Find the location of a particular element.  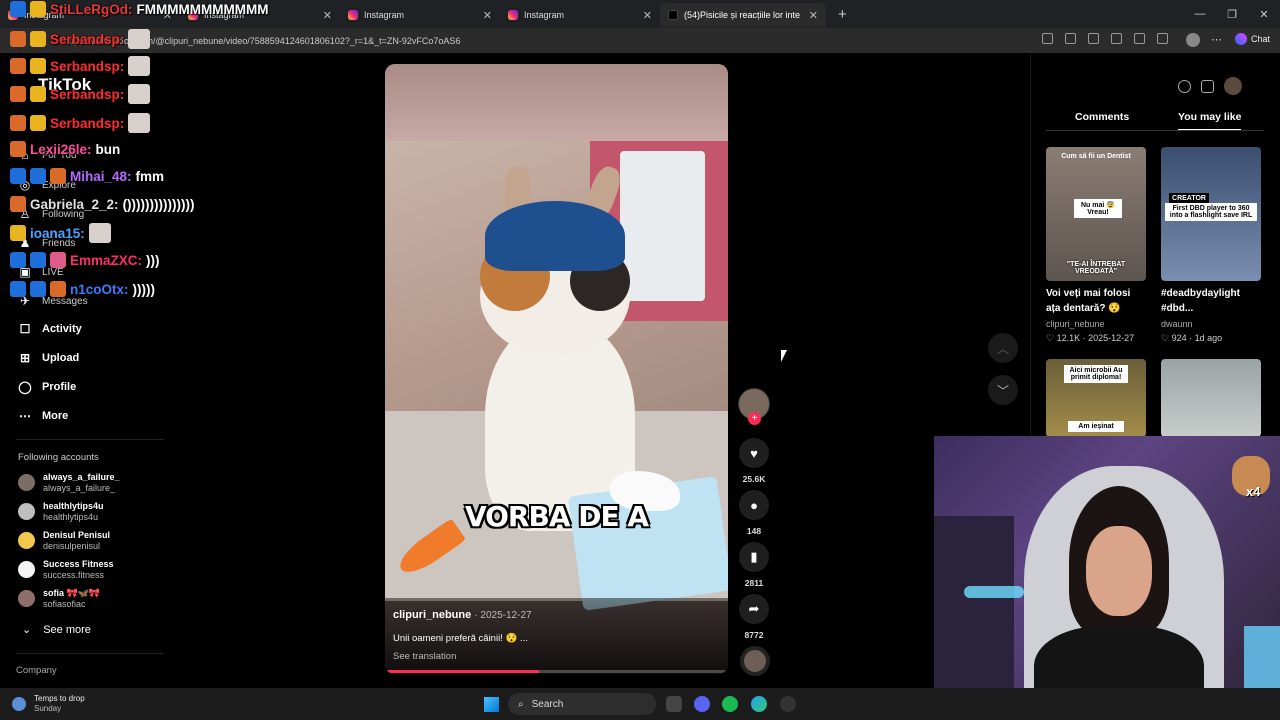

fridge is located at coordinates (662, 226).